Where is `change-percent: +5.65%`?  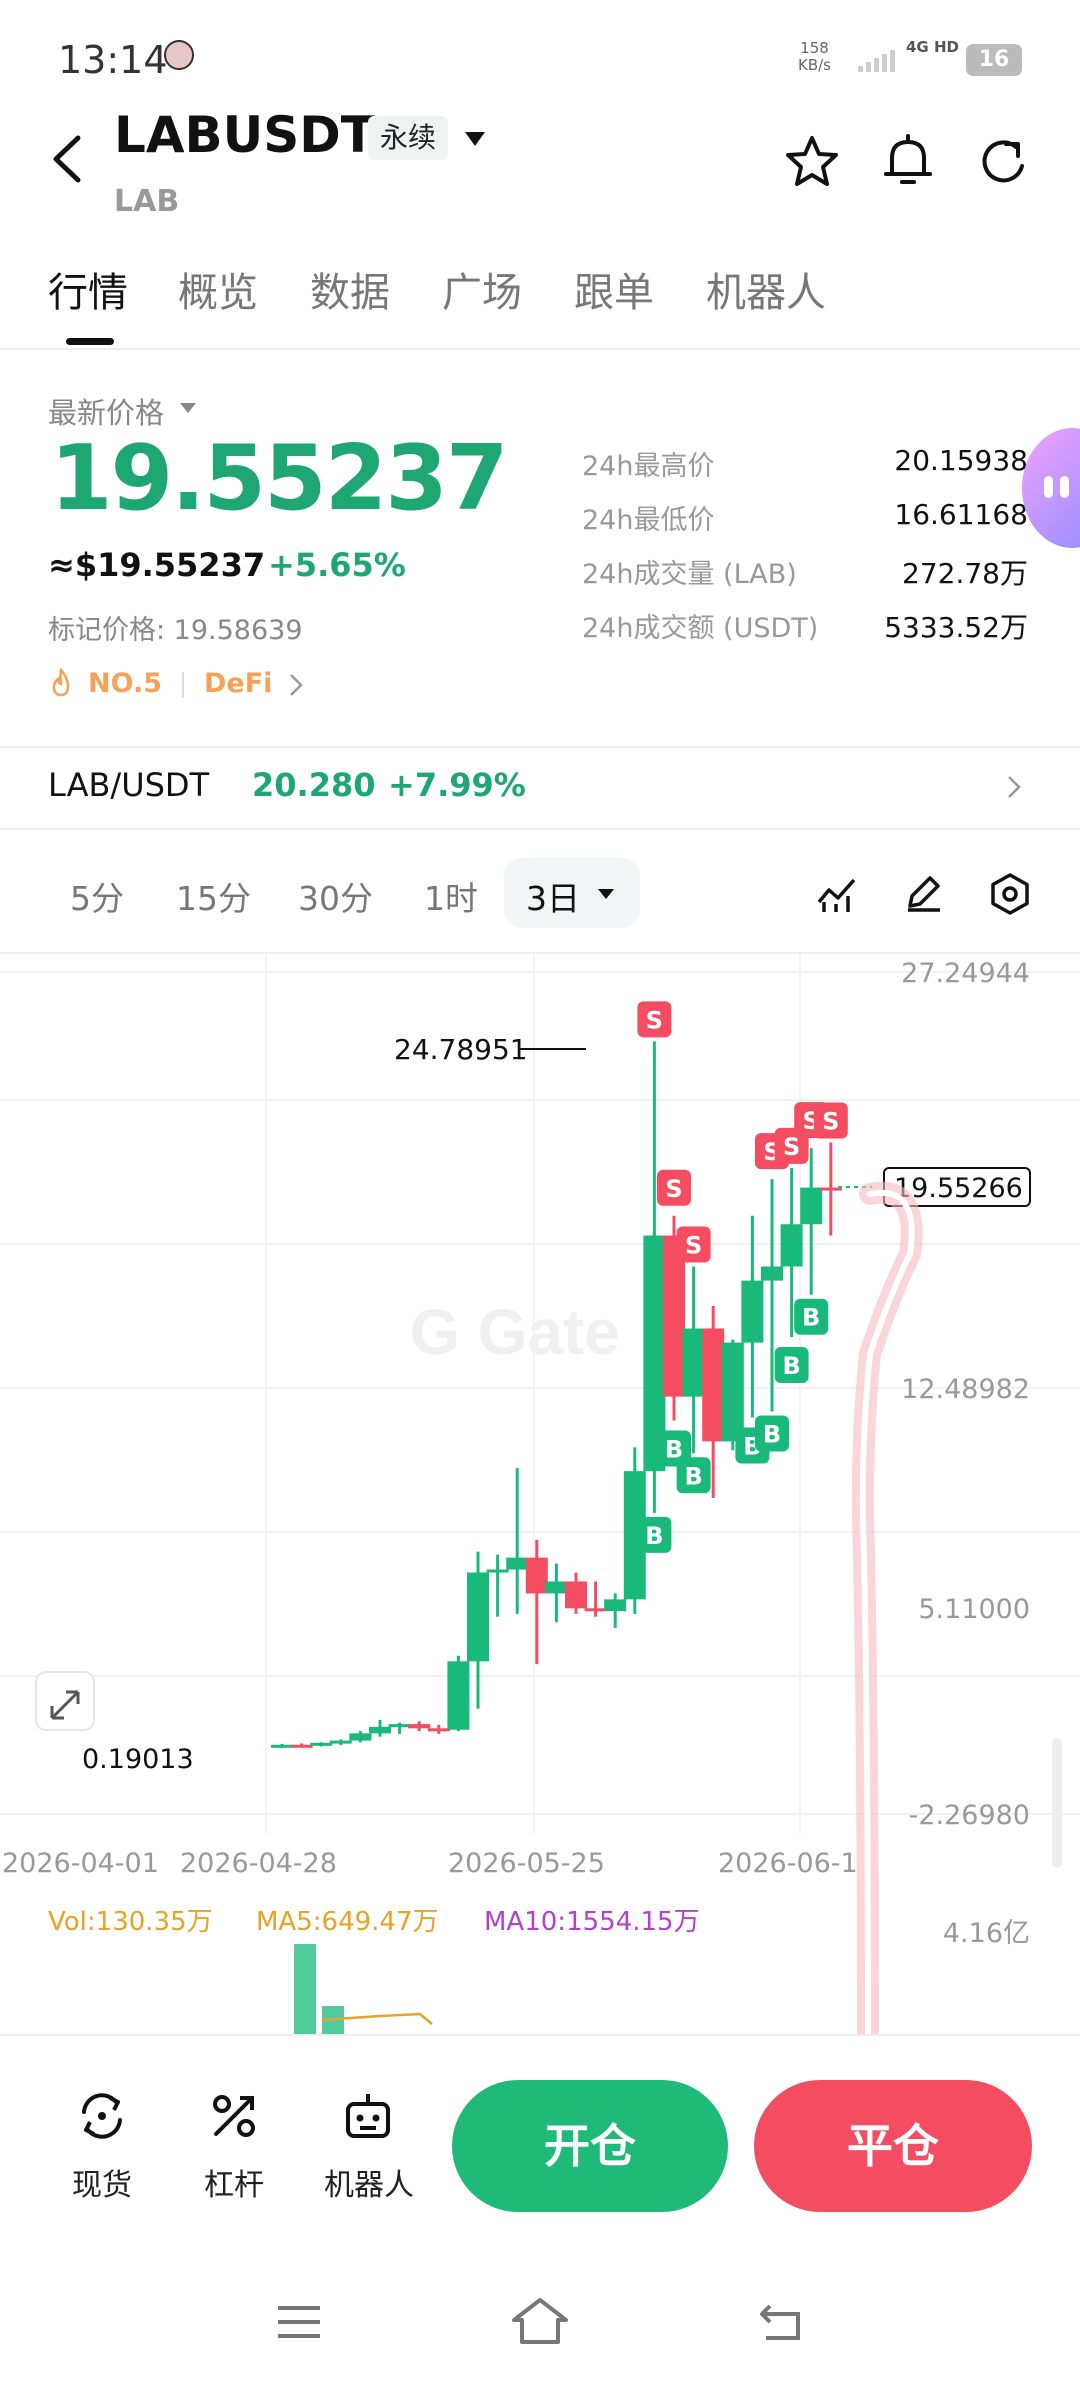
change-percent: +5.65% is located at coordinates (337, 565).